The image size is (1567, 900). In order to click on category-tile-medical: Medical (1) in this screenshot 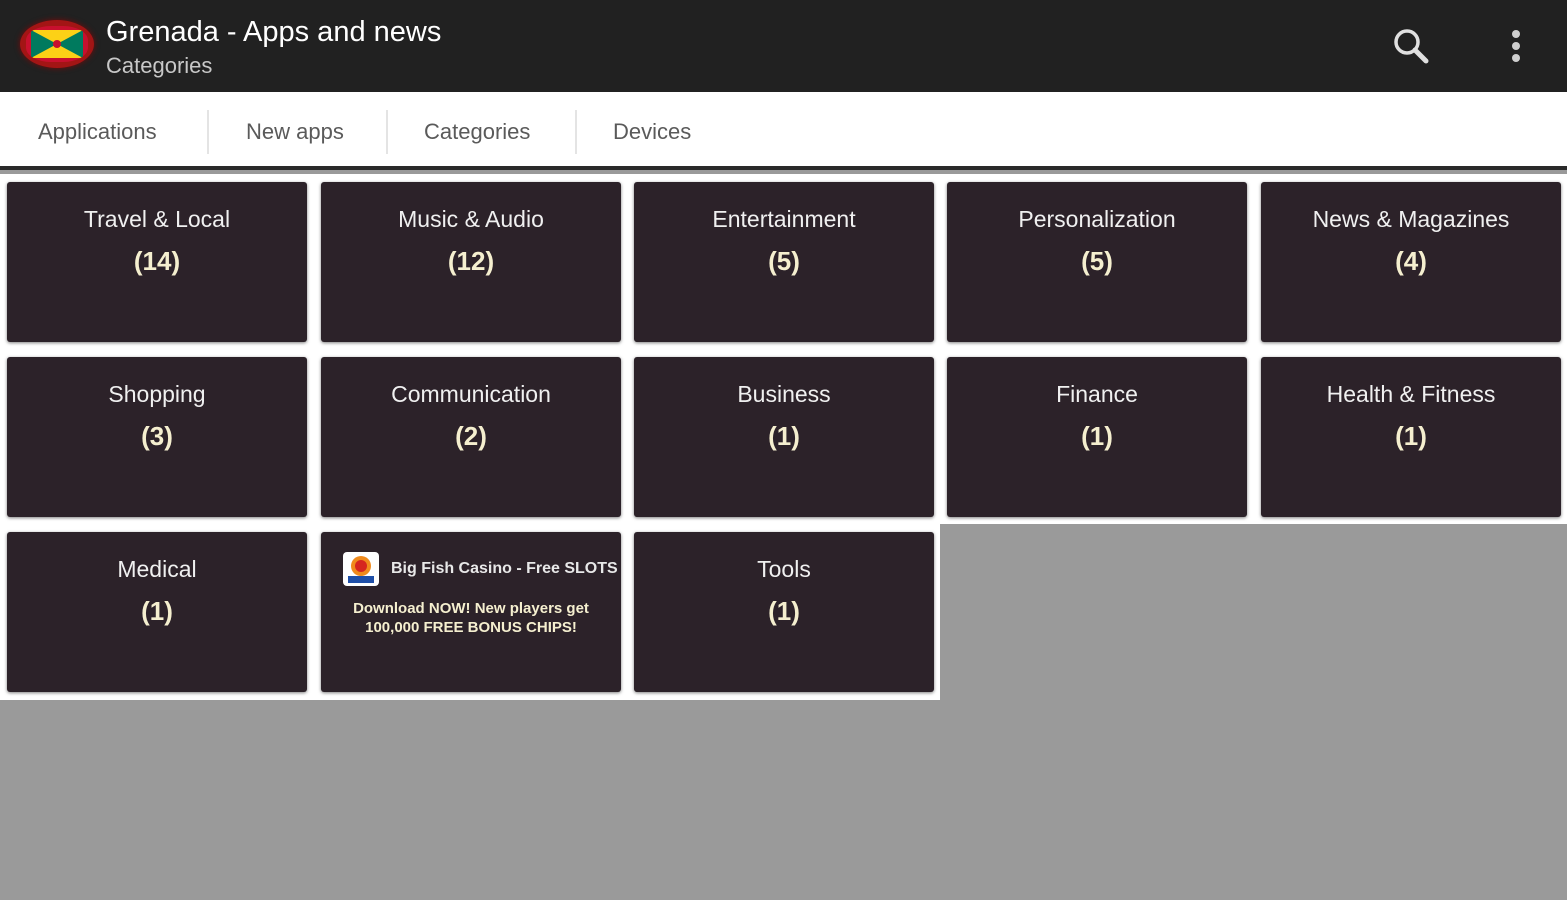, I will do `click(157, 612)`.